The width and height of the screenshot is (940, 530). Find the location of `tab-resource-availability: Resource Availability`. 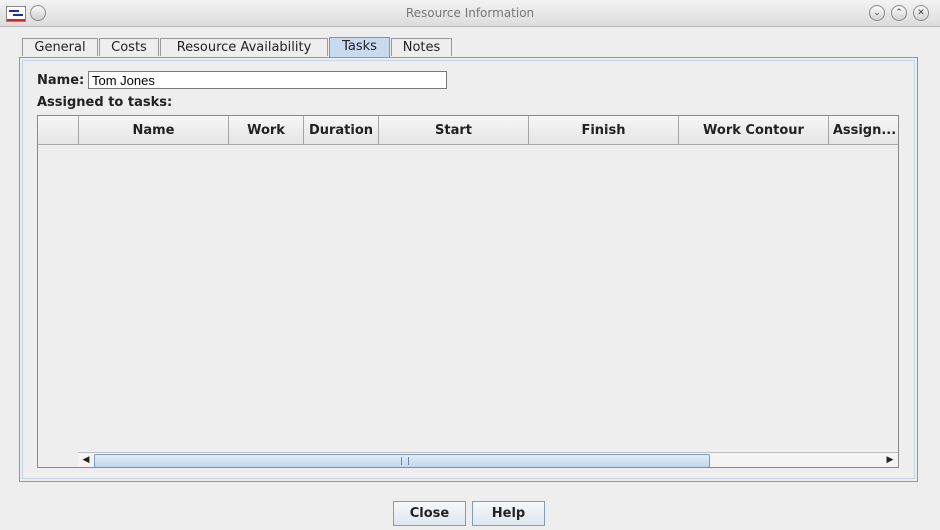

tab-resource-availability: Resource Availability is located at coordinates (244, 47).